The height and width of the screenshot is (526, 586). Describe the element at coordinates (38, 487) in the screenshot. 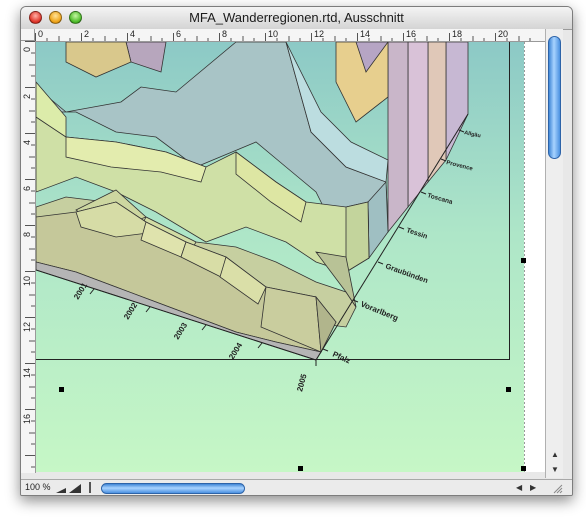

I see `zoom-level: 100 %` at that location.